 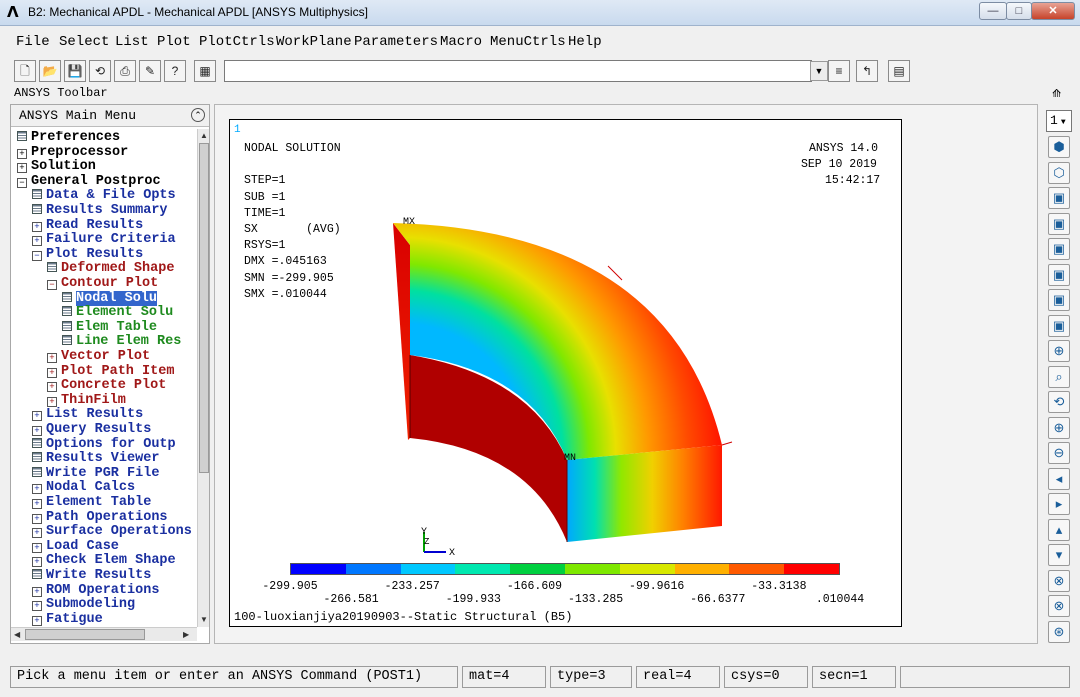 What do you see at coordinates (56, 167) in the screenshot?
I see `tree-item: + Solution` at bounding box center [56, 167].